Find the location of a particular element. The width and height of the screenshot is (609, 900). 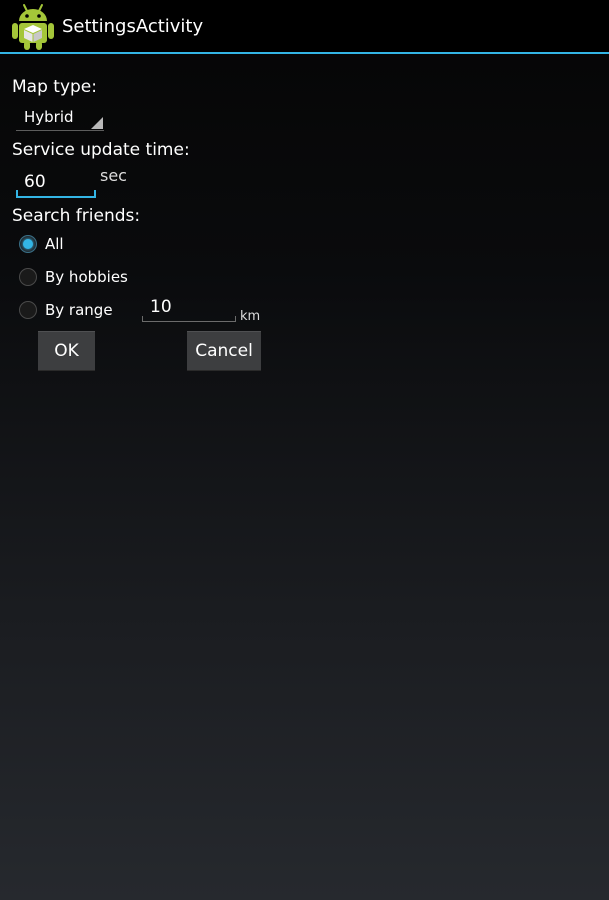

radio-by-range: By range is located at coordinates (78, 311).